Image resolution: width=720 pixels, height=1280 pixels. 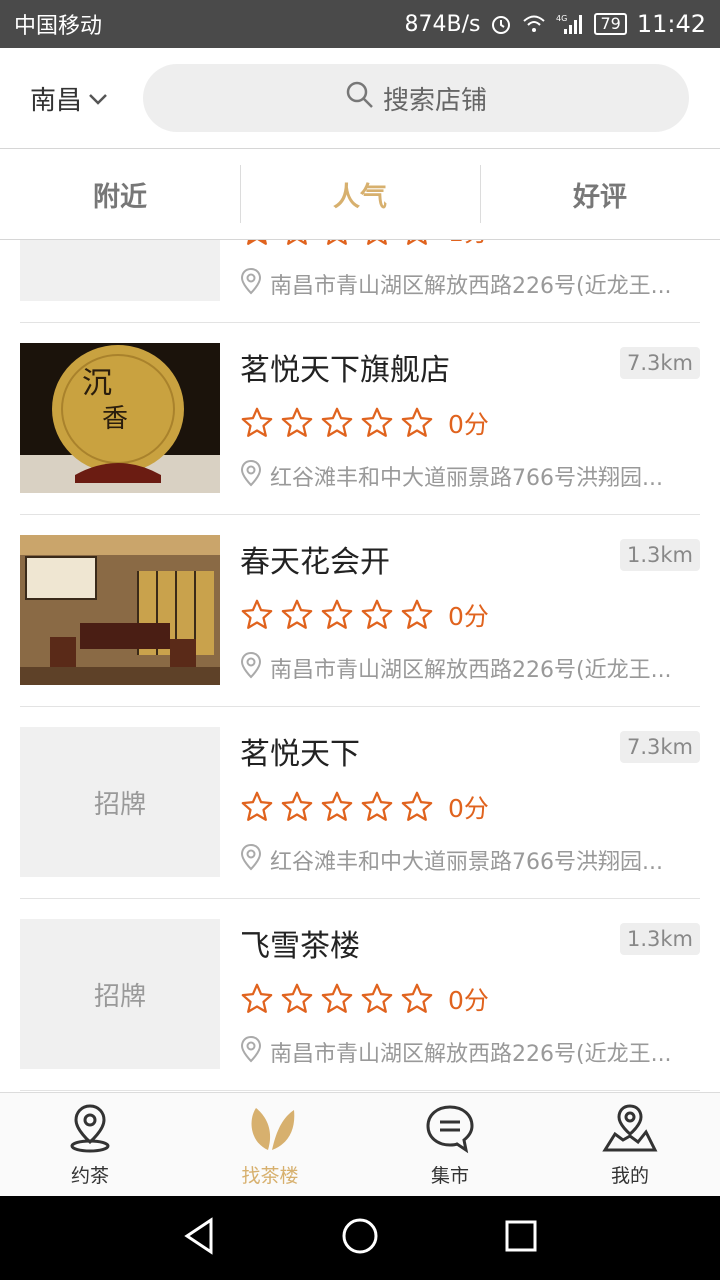 I want to click on tab-popular: 人气, so click(x=360, y=194).